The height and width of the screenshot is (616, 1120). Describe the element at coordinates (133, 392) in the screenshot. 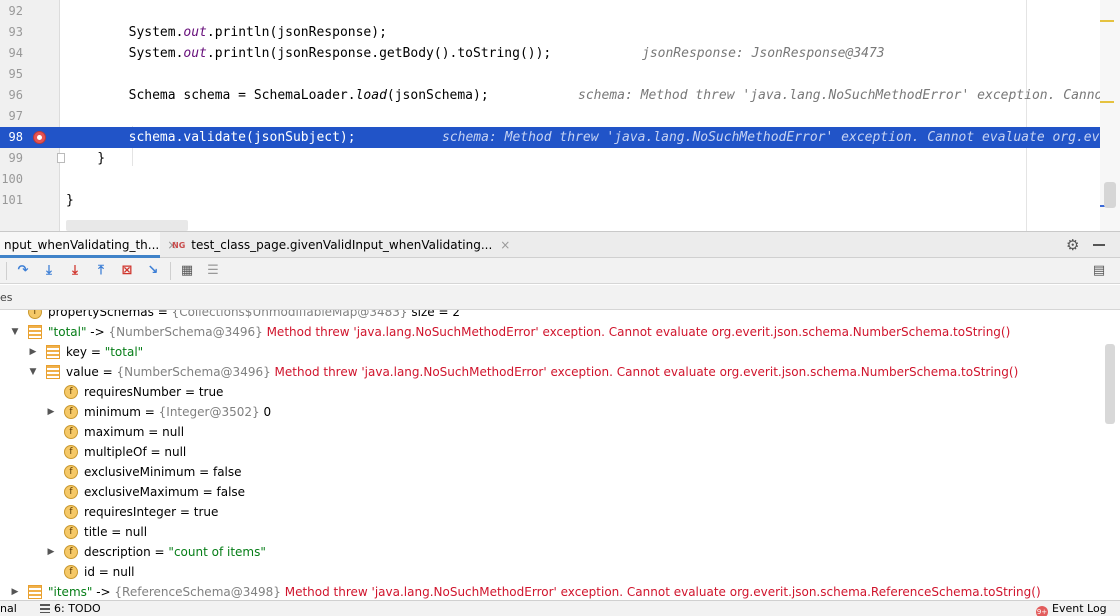

I see `variable-name: requiresNumber` at that location.